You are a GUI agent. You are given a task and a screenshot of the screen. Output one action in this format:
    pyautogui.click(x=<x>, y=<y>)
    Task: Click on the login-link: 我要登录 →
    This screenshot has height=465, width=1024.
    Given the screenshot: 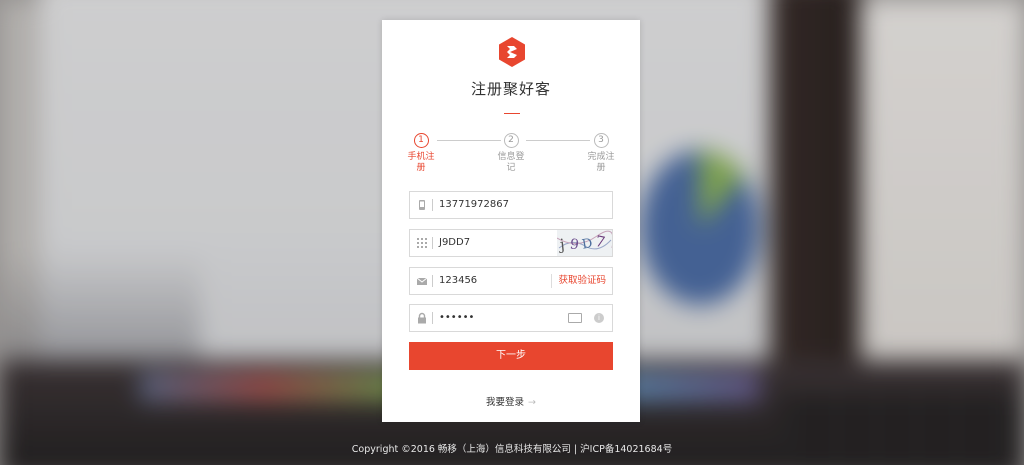 What is the action you would take?
    pyautogui.click(x=511, y=401)
    